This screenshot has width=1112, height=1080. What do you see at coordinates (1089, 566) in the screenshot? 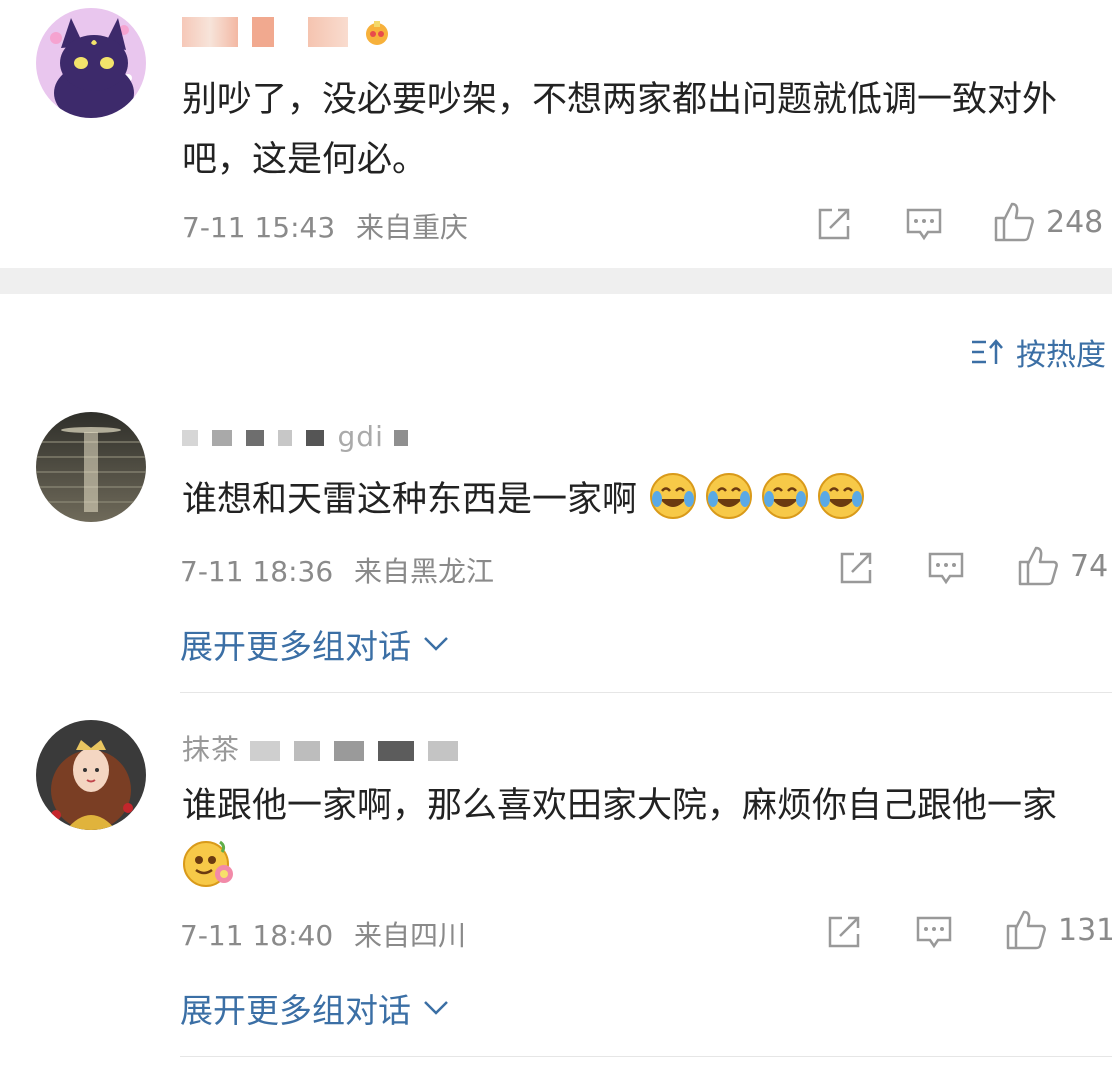
I see `like-count: 74` at bounding box center [1089, 566].